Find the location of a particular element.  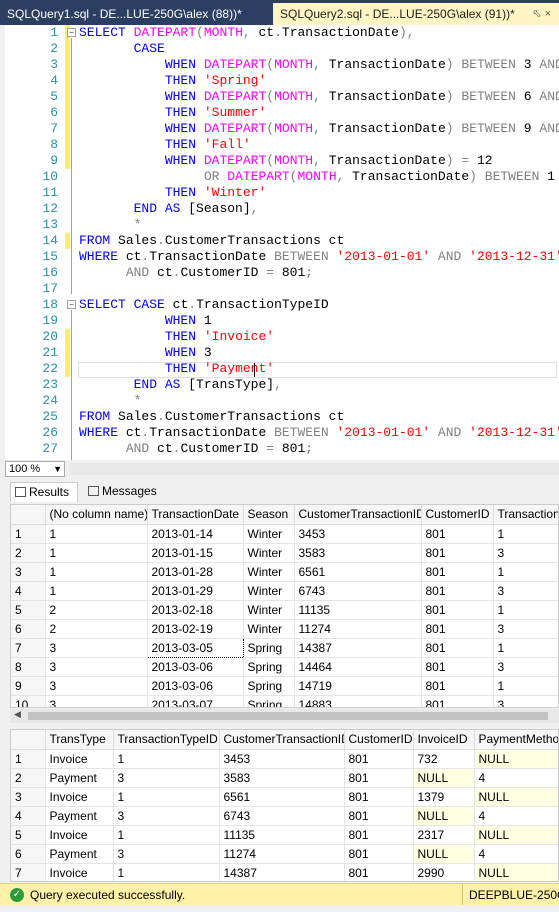

table-row: 3 1 2013-01-28 Winter 6561 801 1 is located at coordinates (284, 572).